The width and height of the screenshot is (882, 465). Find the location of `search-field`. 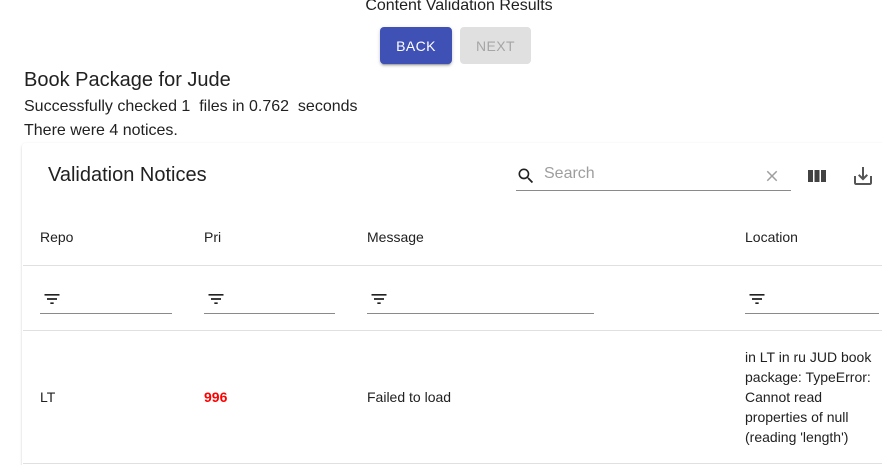

search-field is located at coordinates (653, 175).